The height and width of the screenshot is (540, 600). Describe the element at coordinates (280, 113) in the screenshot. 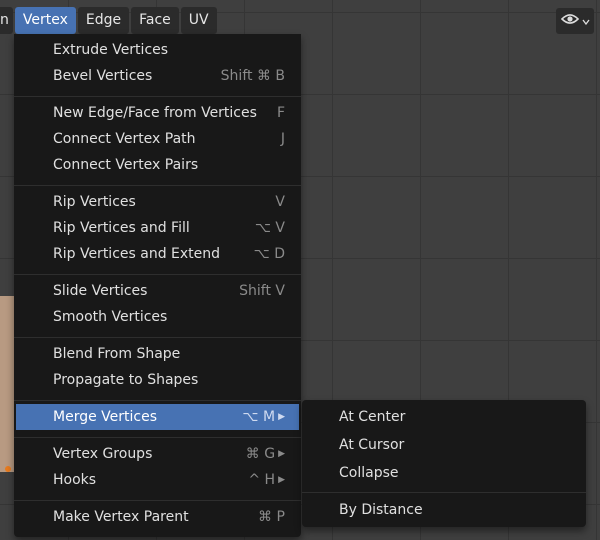

I see `shortcut-label: F` at that location.